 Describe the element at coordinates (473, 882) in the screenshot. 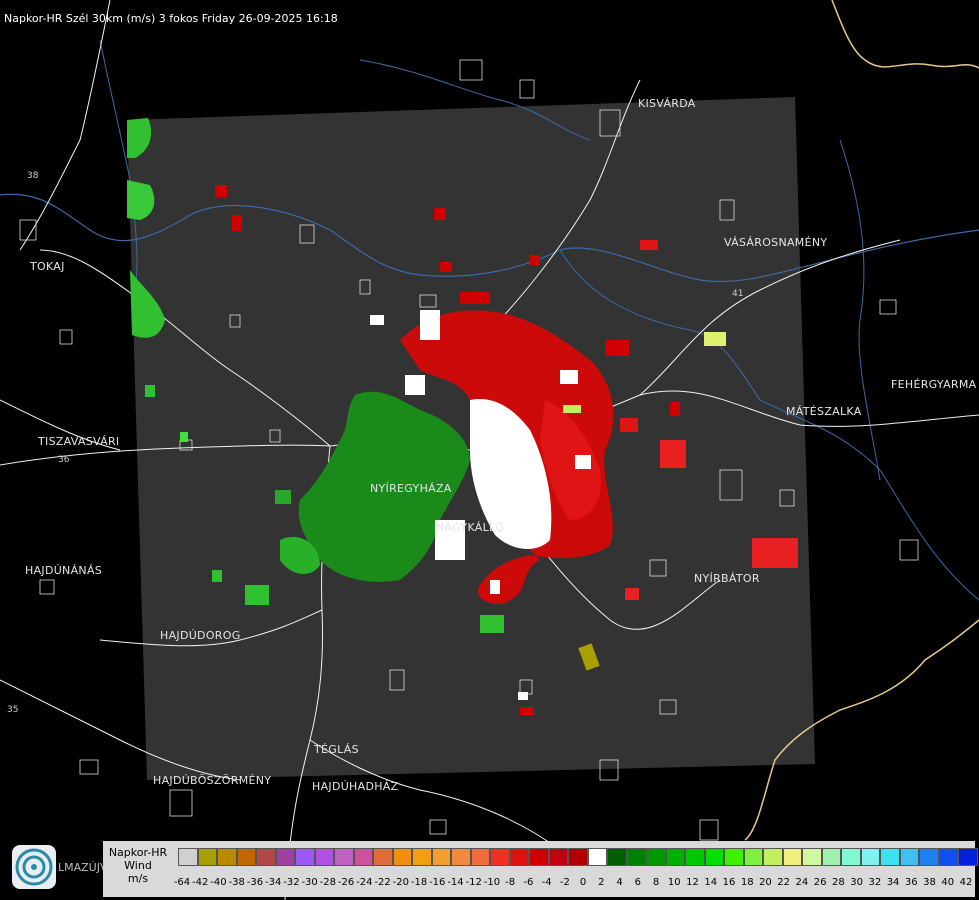

I see `legend-tick-label: -12` at that location.